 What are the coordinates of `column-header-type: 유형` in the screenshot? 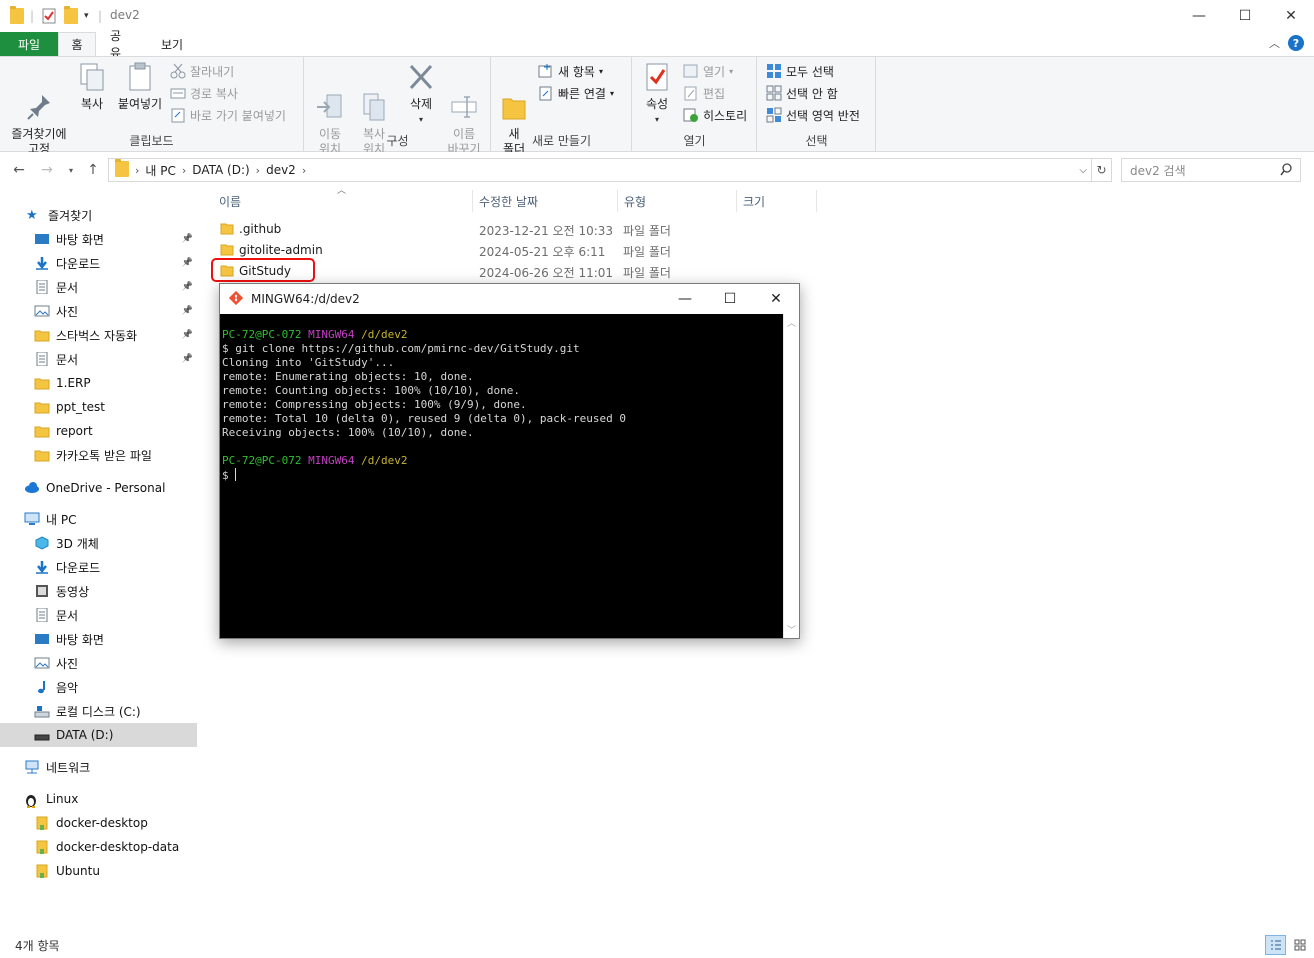 It's located at (635, 201).